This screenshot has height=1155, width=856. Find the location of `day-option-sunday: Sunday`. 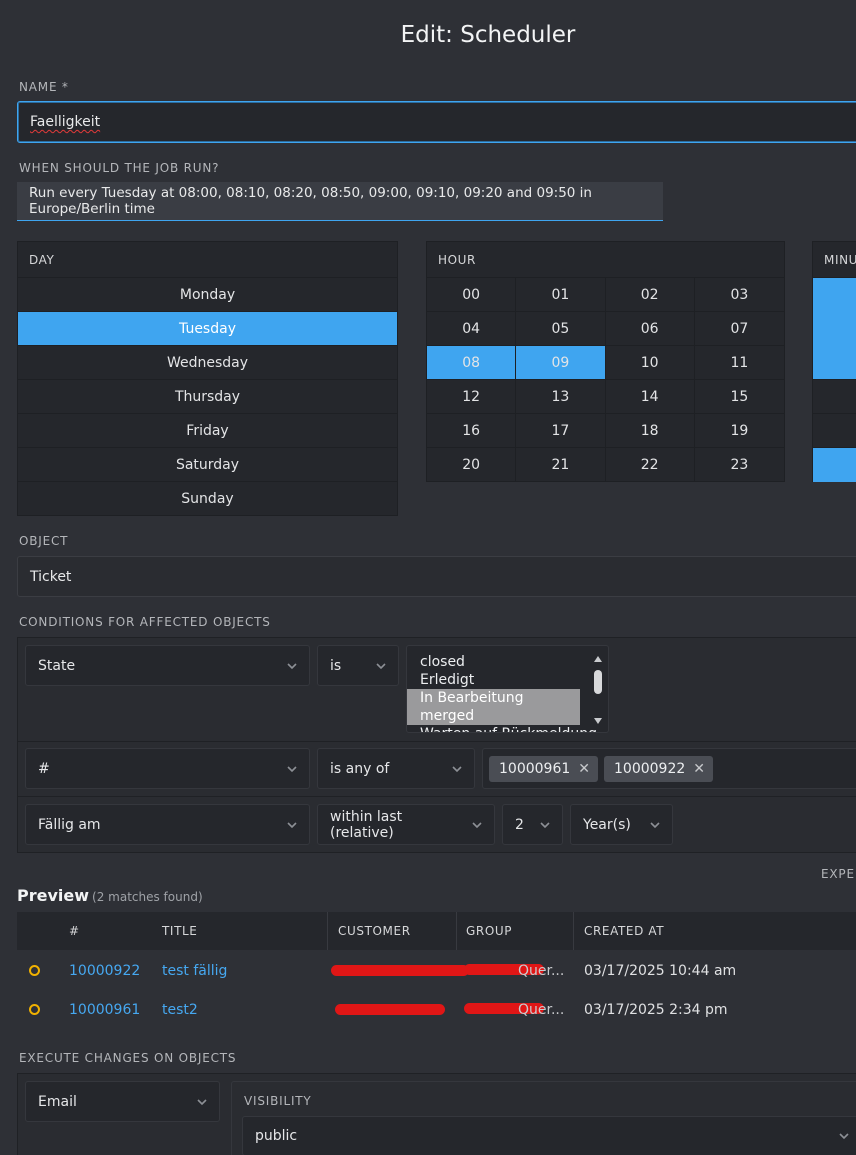

day-option-sunday: Sunday is located at coordinates (207, 499).